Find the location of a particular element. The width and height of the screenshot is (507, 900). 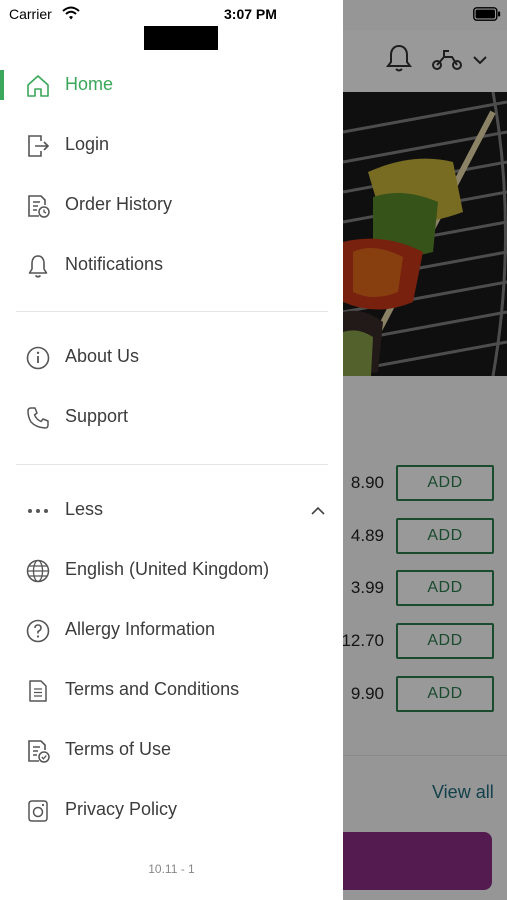

phone-icon is located at coordinates (38, 418).